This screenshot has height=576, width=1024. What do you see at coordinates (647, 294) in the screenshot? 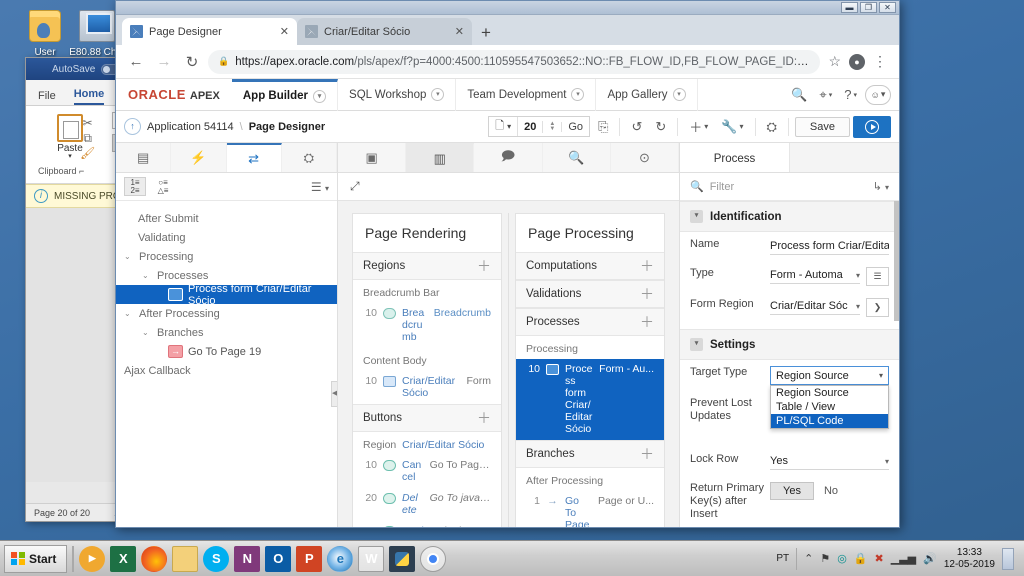
I see `add-validation-icon: ＋` at bounding box center [647, 294].